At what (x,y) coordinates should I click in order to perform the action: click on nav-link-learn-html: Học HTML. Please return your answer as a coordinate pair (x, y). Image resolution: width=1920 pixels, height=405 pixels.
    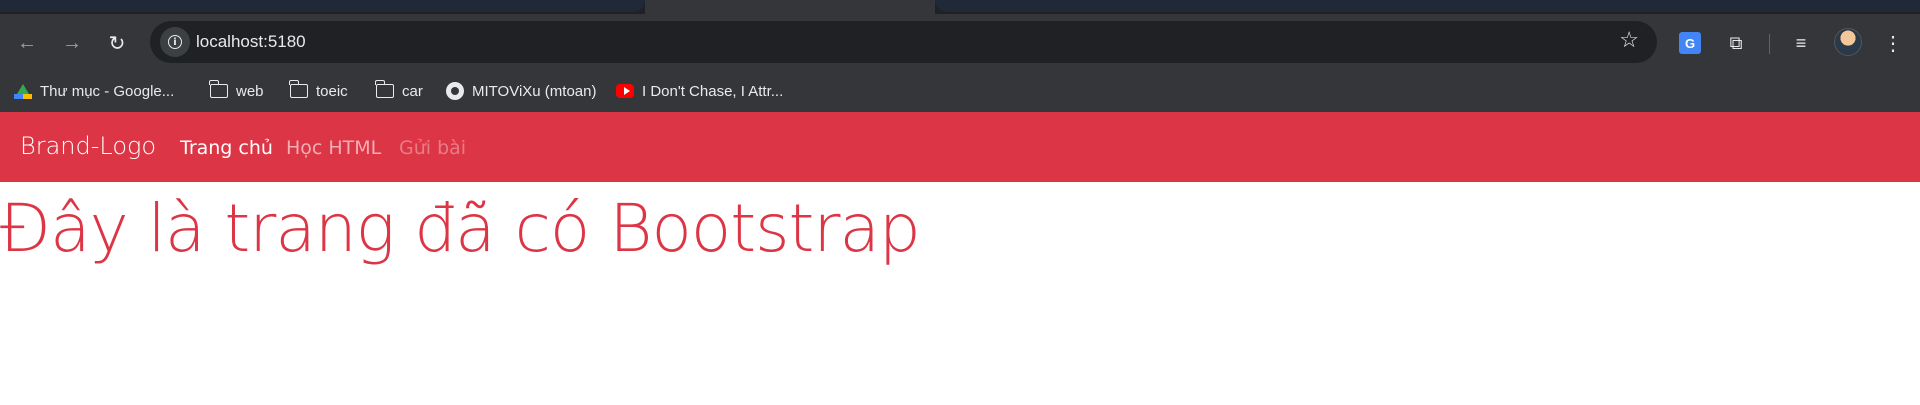
    Looking at the image, I should click on (333, 148).